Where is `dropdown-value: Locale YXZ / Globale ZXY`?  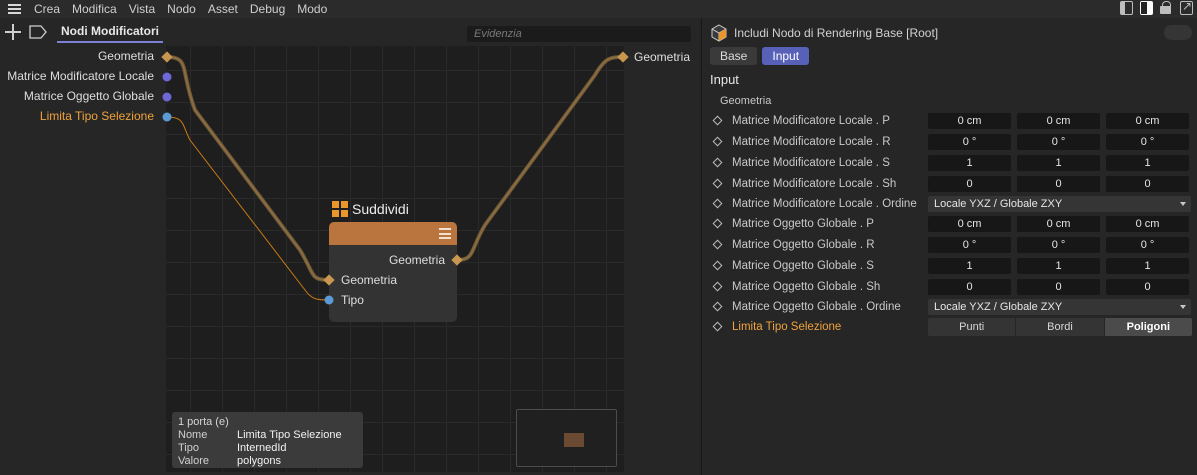
dropdown-value: Locale YXZ / Globale ZXY is located at coordinates (998, 307).